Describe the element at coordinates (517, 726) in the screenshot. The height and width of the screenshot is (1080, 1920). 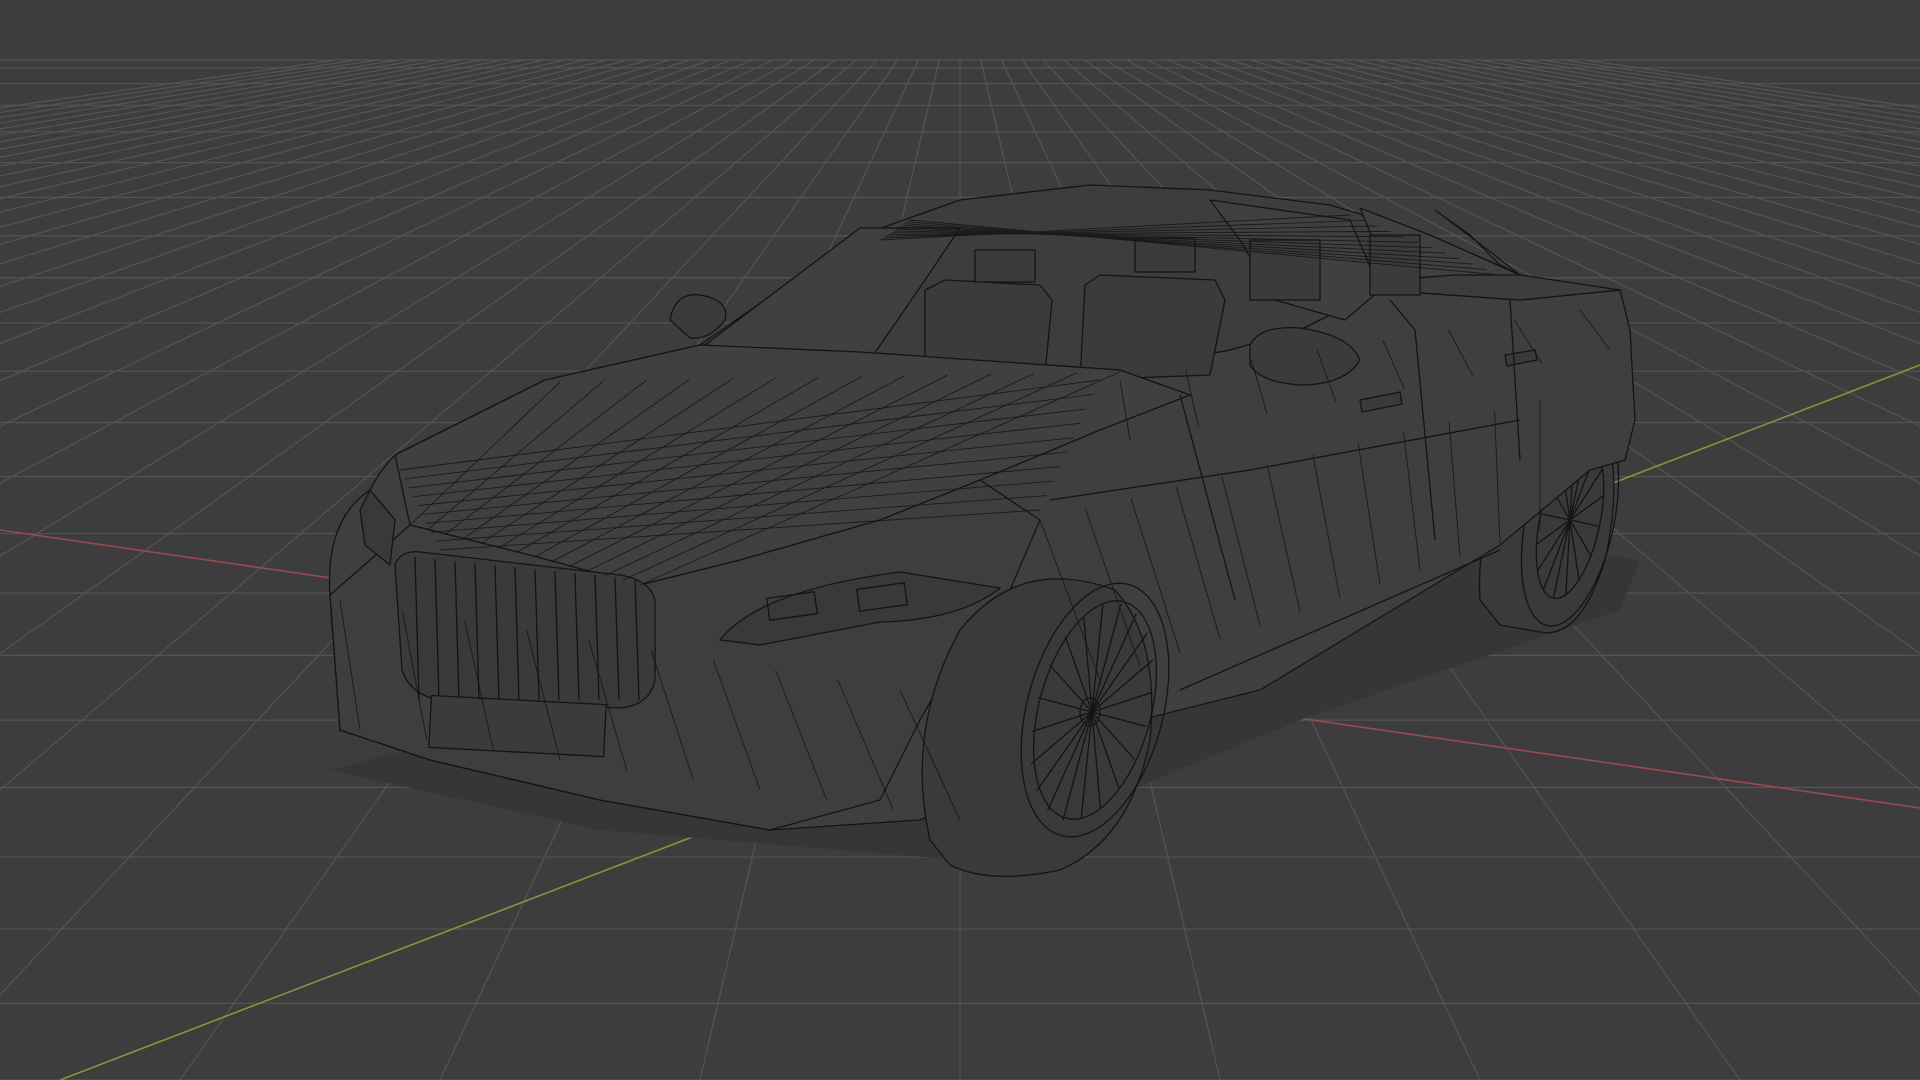
I see `license-plate` at that location.